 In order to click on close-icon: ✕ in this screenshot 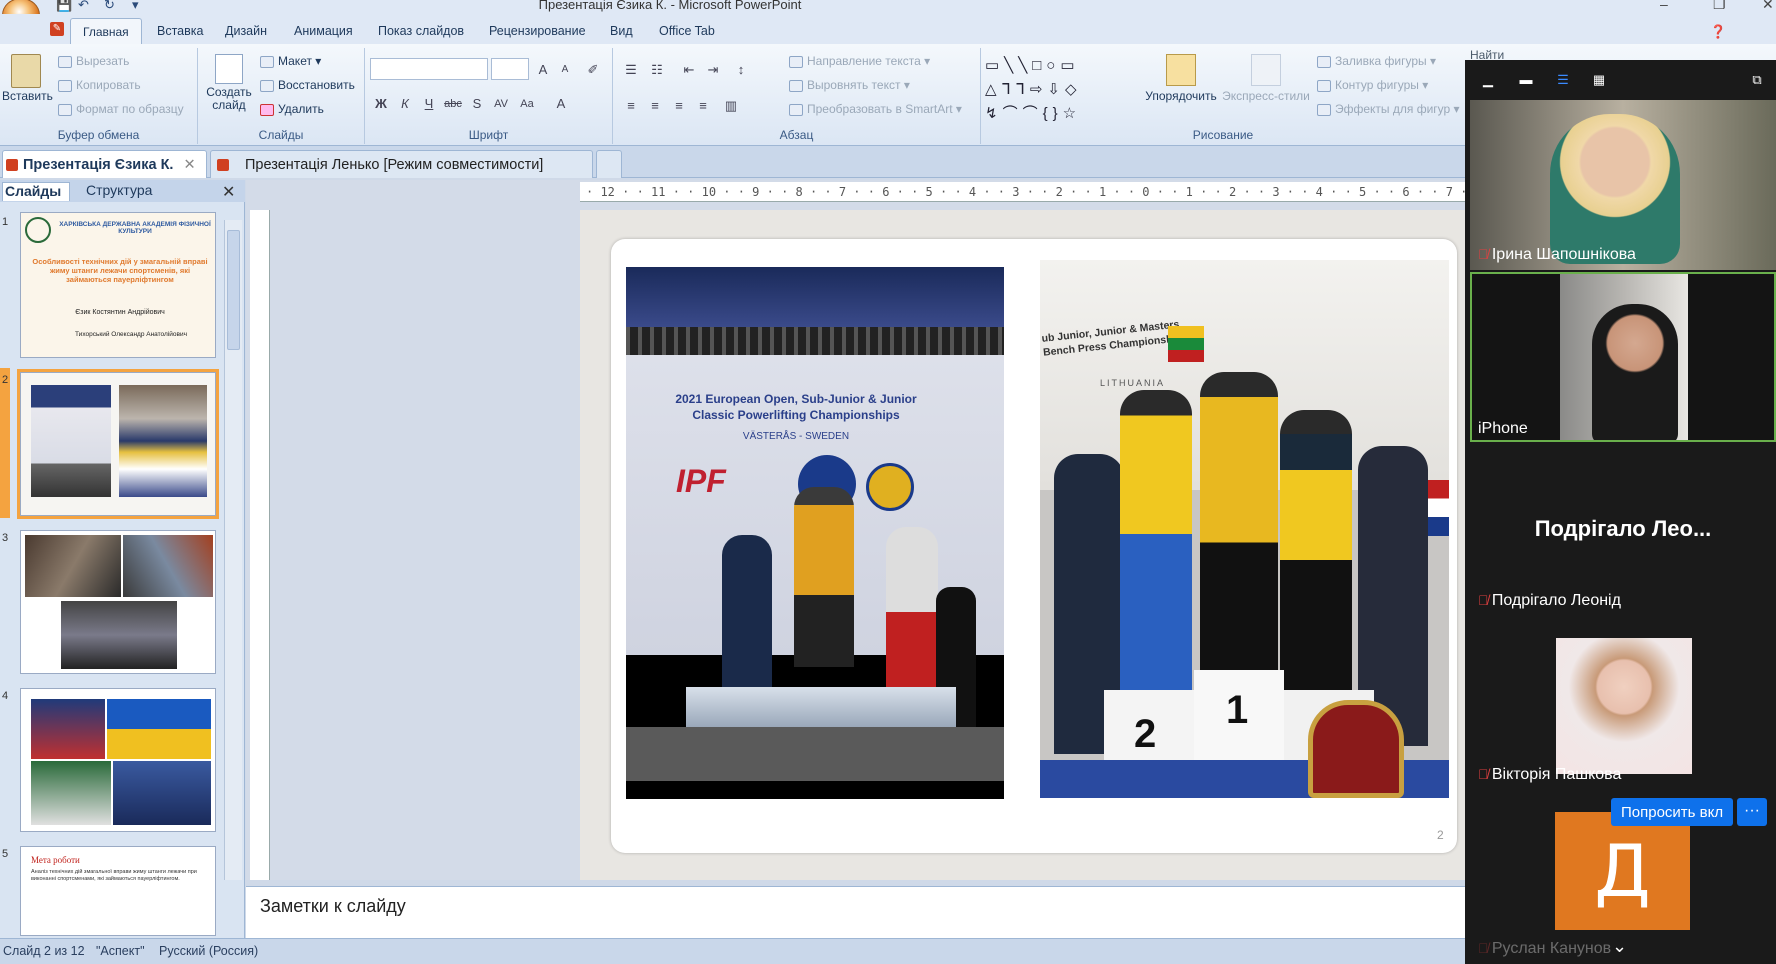, I will do `click(1768, 6)`.